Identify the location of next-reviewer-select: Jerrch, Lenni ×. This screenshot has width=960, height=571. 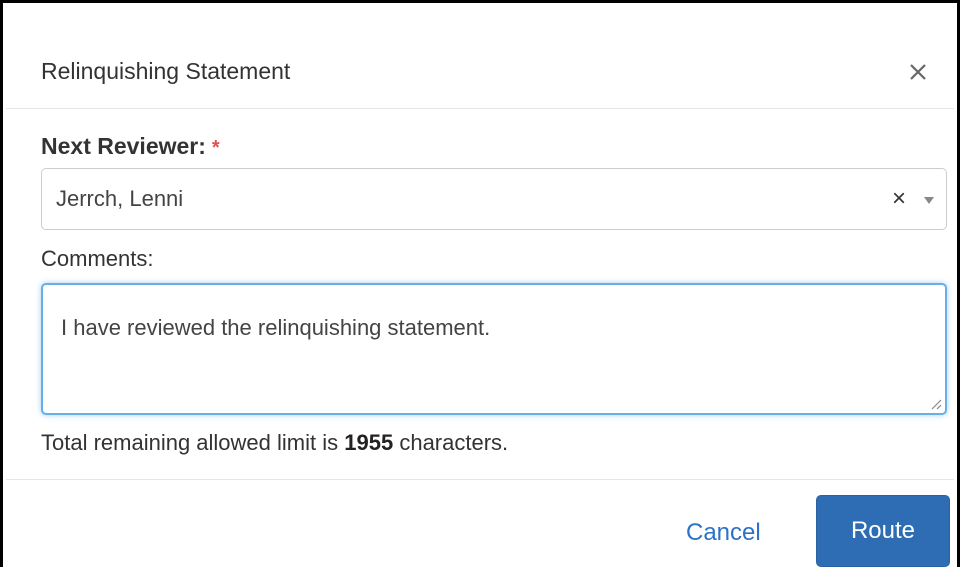
(494, 199).